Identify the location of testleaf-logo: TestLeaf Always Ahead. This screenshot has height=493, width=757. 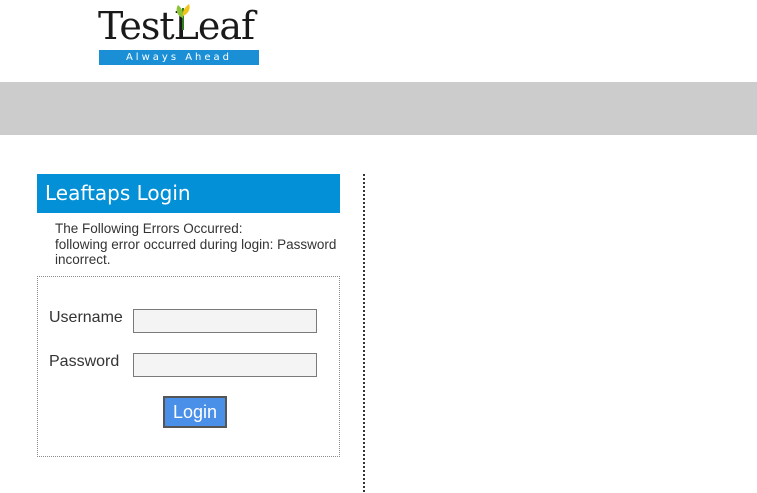
(179, 34).